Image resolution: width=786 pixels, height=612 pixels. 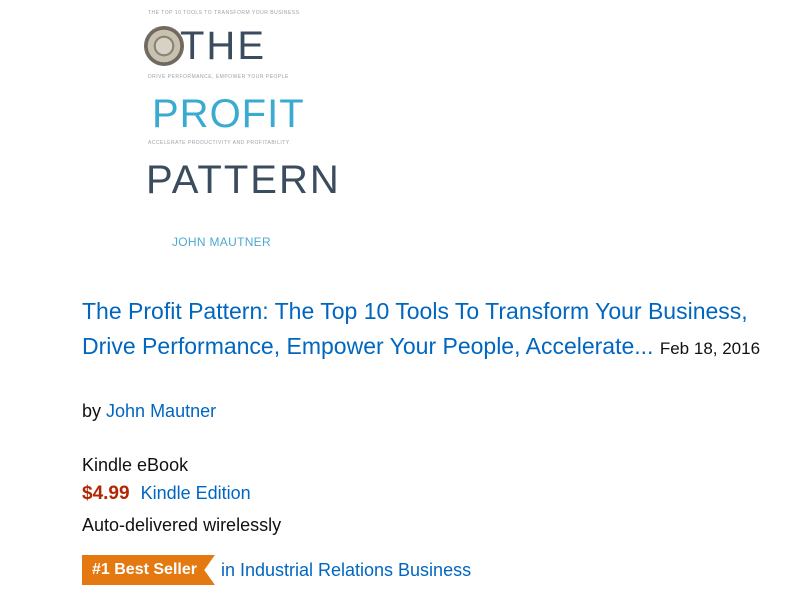 What do you see at coordinates (243, 180) in the screenshot?
I see `cover-word-pattern: PATTERN` at bounding box center [243, 180].